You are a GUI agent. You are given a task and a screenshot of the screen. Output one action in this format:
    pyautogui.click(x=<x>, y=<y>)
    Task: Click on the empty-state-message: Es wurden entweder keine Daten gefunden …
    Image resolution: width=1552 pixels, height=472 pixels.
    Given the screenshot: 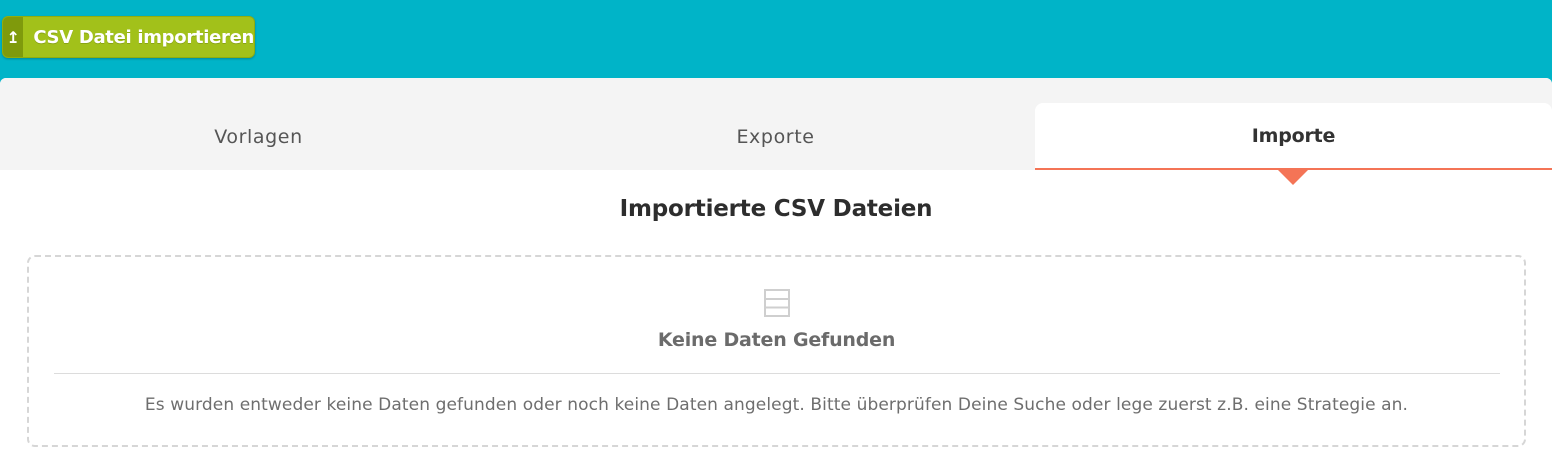 What is the action you would take?
    pyautogui.click(x=776, y=405)
    